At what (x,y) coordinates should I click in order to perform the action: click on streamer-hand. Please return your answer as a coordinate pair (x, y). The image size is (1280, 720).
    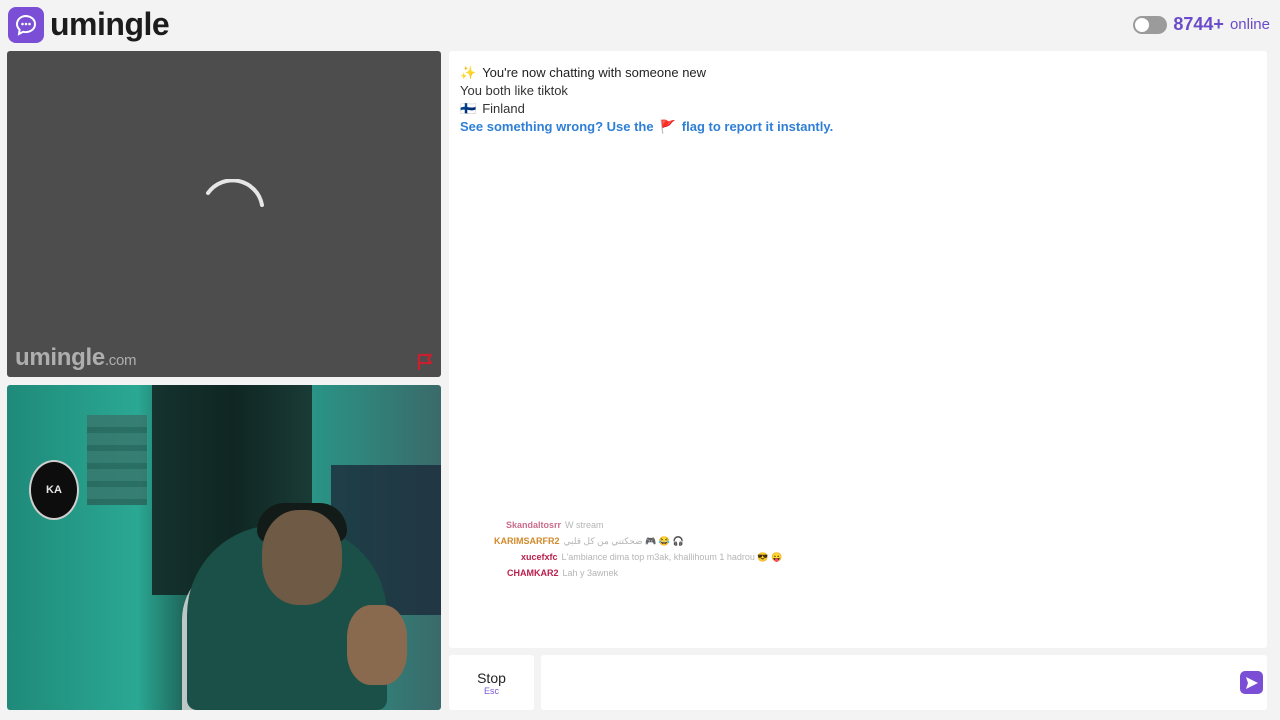
    Looking at the image, I should click on (377, 645).